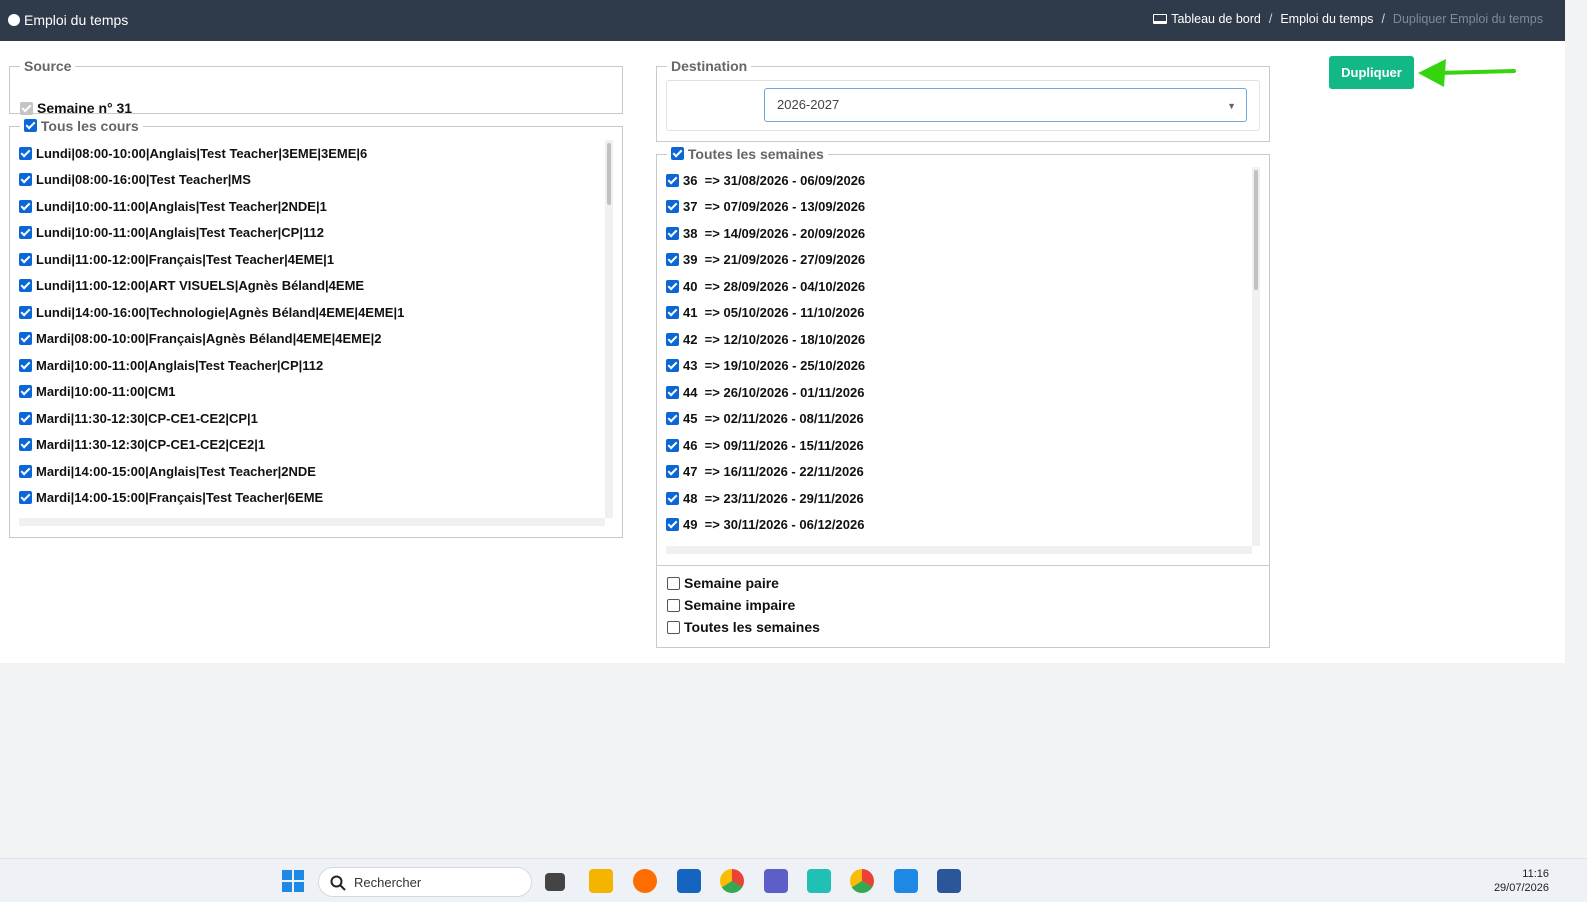  Describe the element at coordinates (959, 525) in the screenshot. I see `week-item: 49 => 30/11/2026 - 06/12/2026` at that location.